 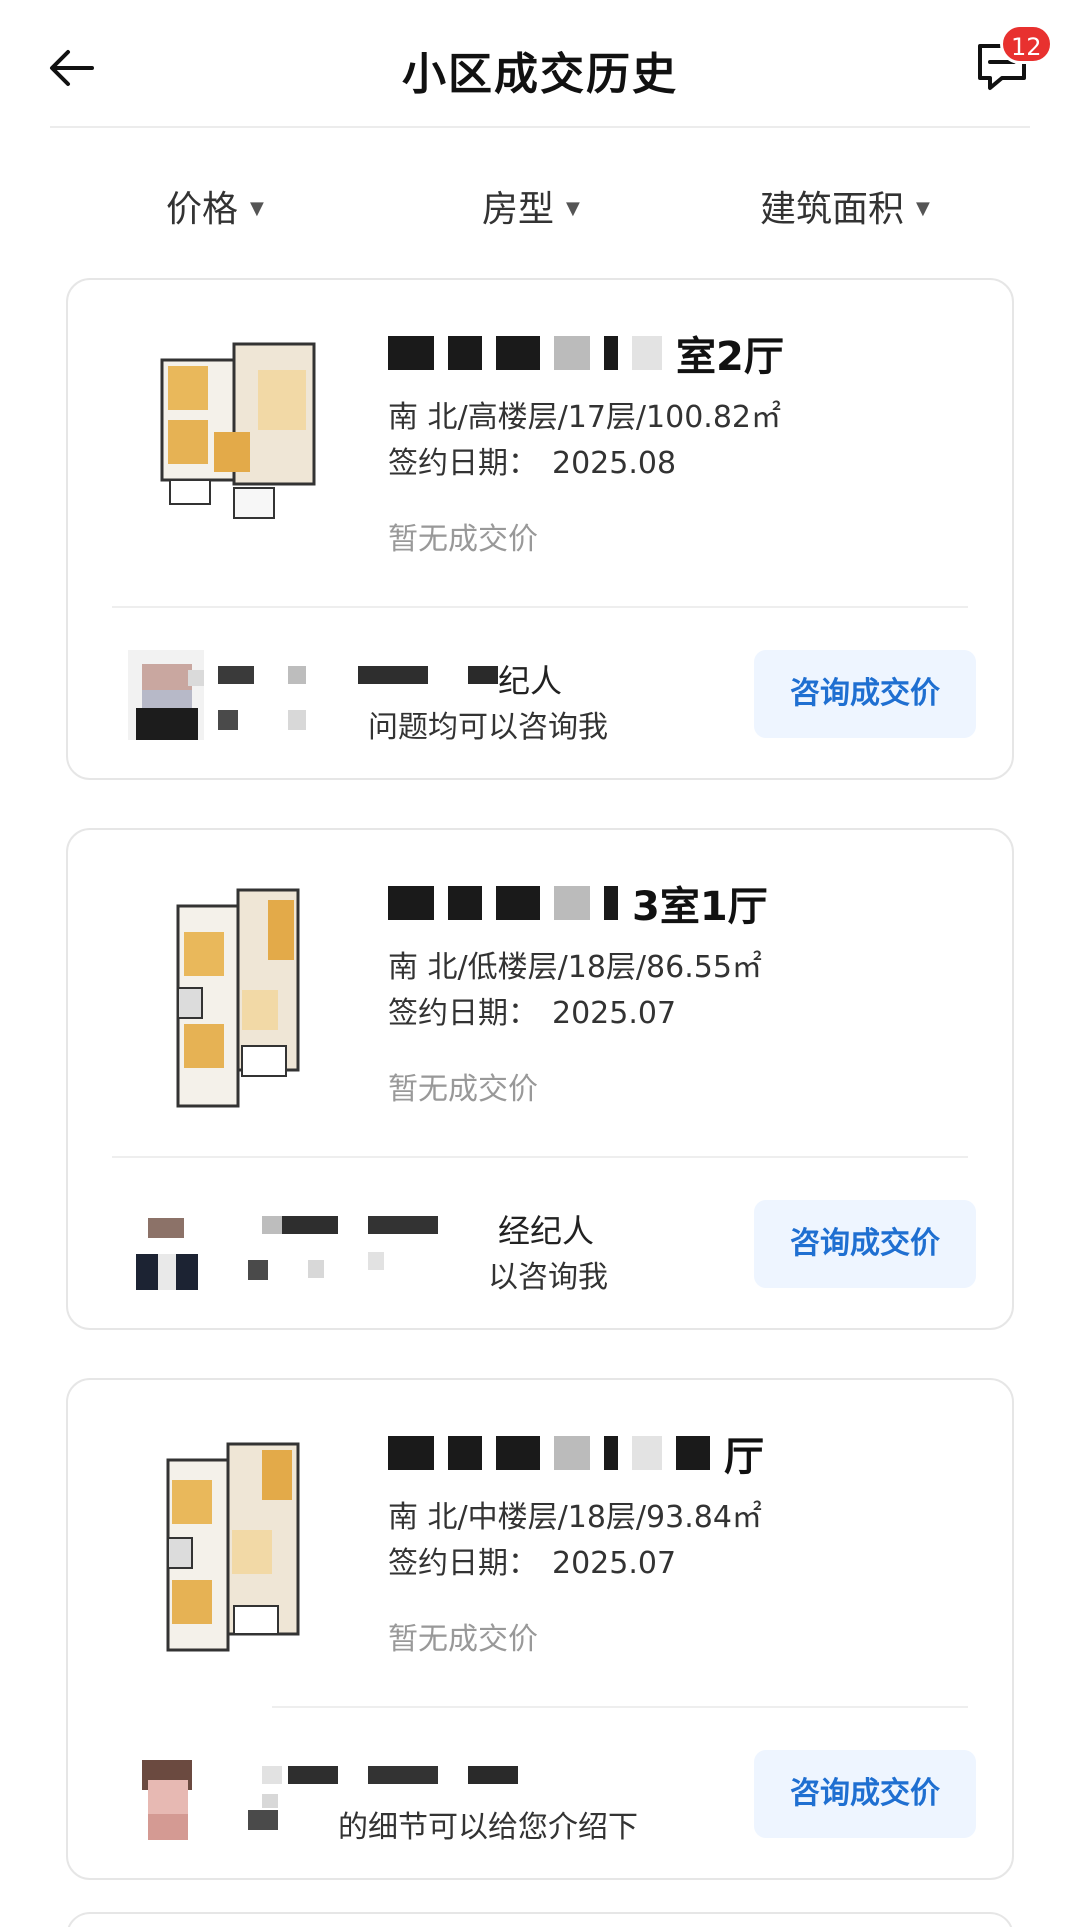 What do you see at coordinates (540, 127) in the screenshot?
I see `header-divider` at bounding box center [540, 127].